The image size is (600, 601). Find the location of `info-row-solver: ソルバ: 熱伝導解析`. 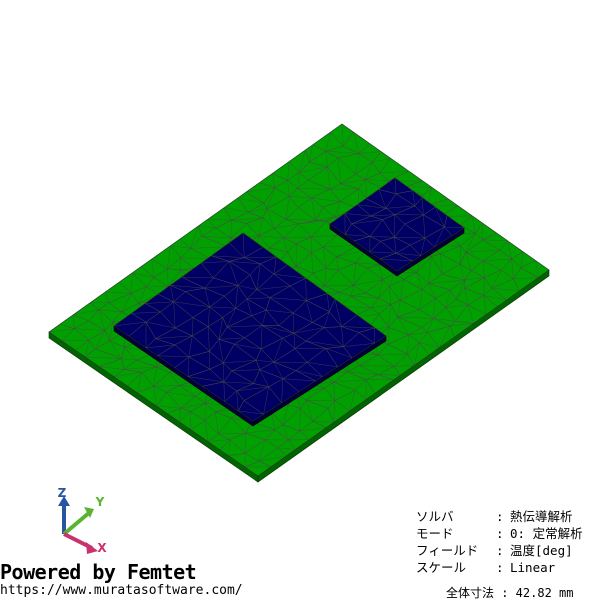

info-row-solver: ソルバ: 熱伝導解析 is located at coordinates (499, 516).